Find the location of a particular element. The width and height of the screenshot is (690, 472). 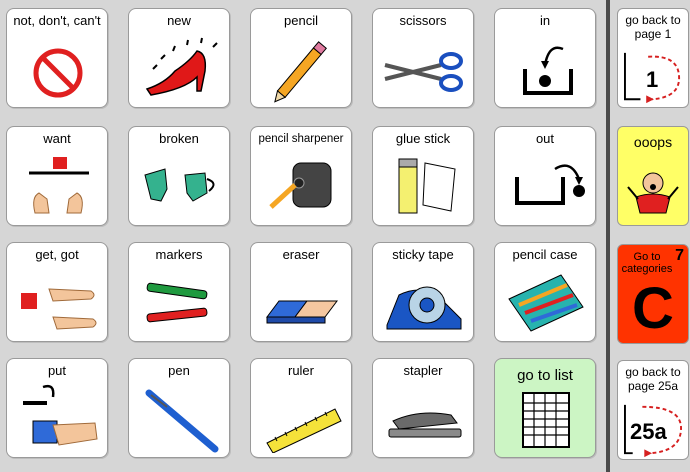

glue-stick-icon is located at coordinates (427, 186).